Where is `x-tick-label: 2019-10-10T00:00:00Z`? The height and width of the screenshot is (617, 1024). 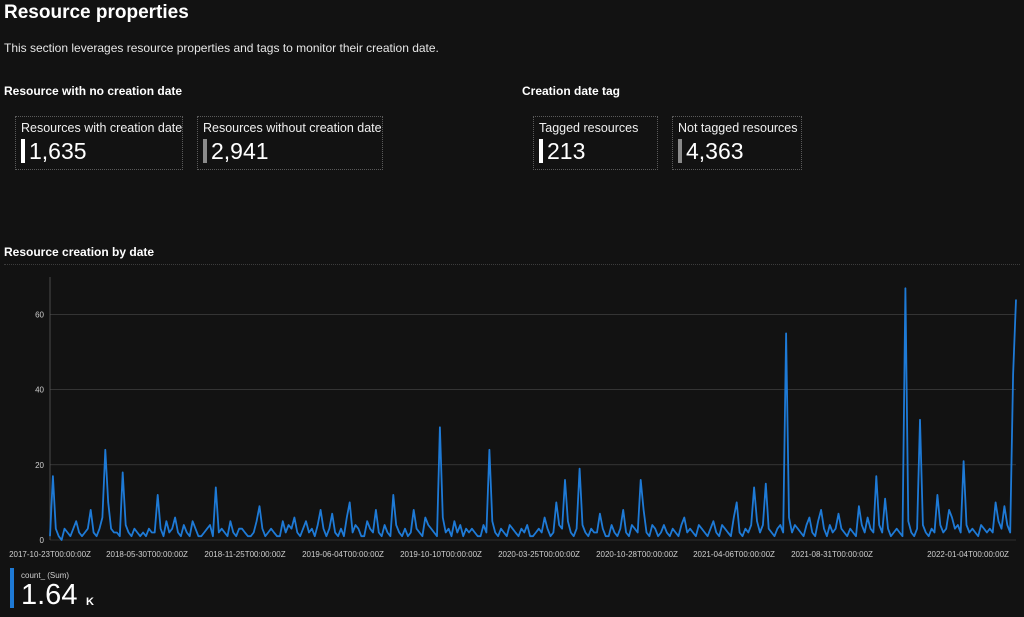 x-tick-label: 2019-10-10T00:00:00Z is located at coordinates (441, 554).